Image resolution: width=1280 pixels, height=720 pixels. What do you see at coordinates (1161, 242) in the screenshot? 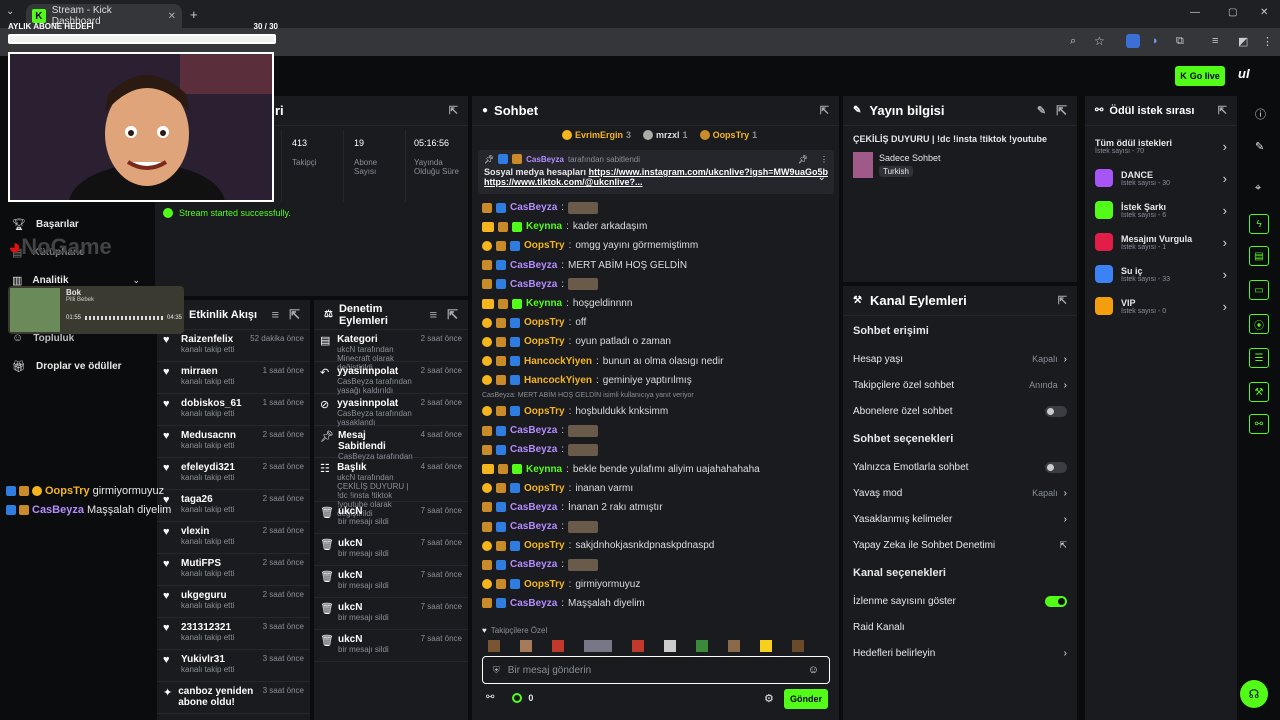
I see `reward-item: Mesajını Vurgula İstek sayısı - 1 ›` at bounding box center [1161, 242].